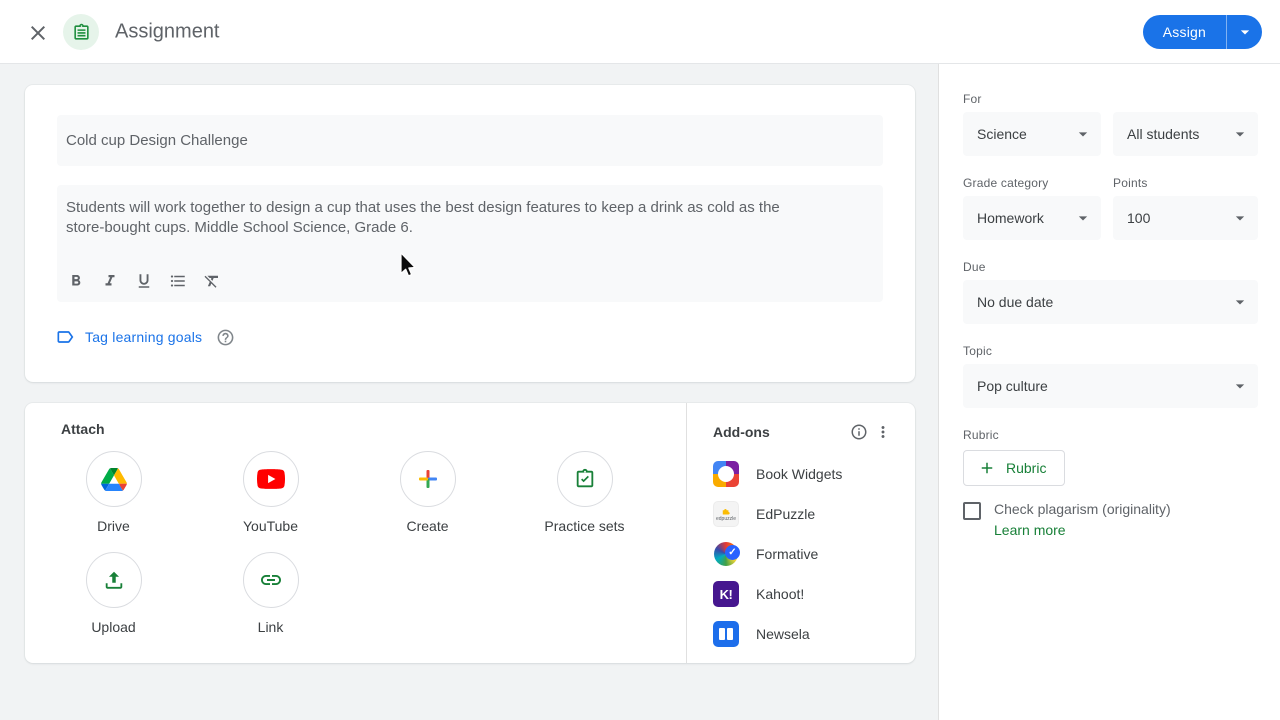  I want to click on book-widgets-icon, so click(726, 474).